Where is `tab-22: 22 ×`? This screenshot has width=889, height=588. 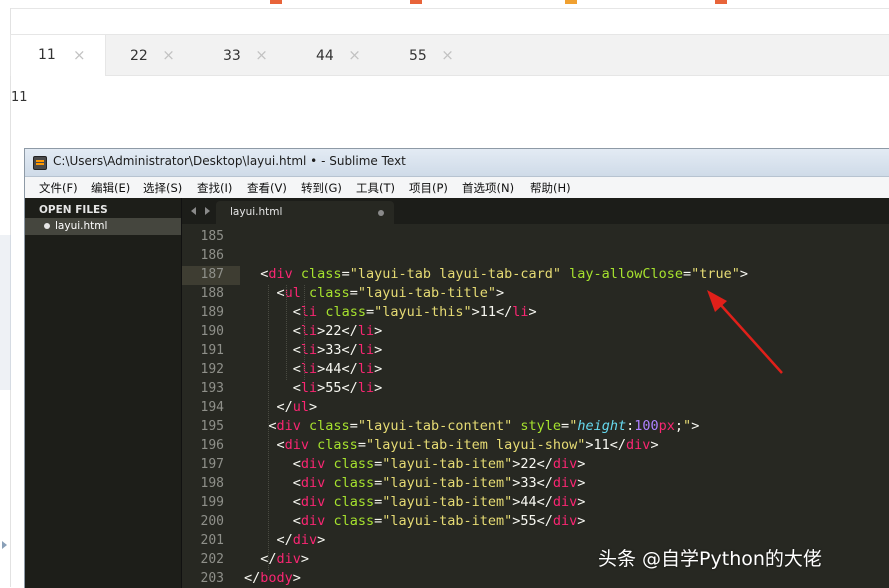
tab-22: 22 × is located at coordinates (160, 55).